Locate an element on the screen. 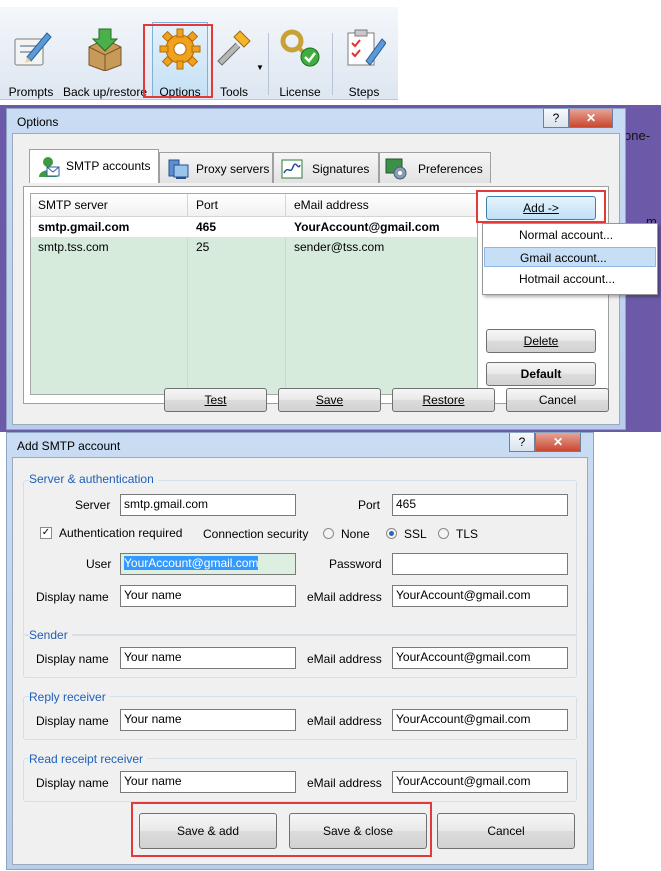 The image size is (661, 871). screwdriver-icon is located at coordinates (234, 48).